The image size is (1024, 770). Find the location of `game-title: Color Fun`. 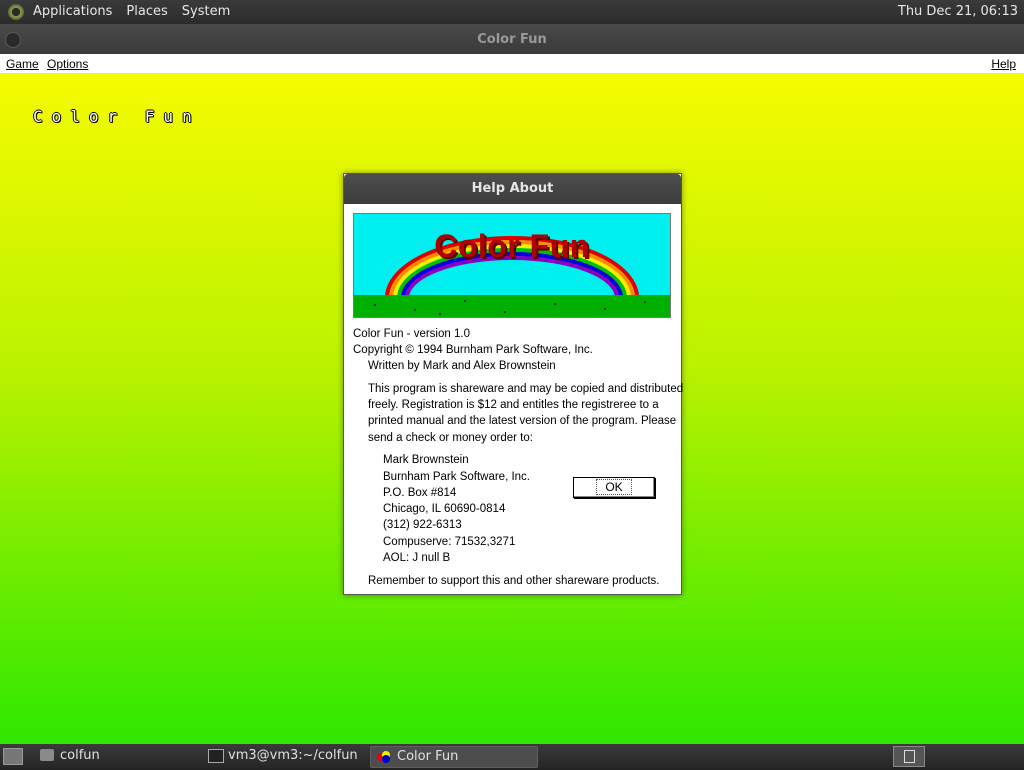

game-title: Color Fun is located at coordinates (117, 116).